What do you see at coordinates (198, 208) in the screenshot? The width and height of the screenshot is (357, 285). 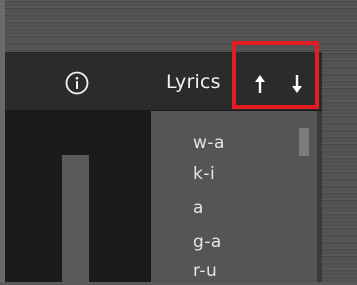 I see `list-item: a` at bounding box center [198, 208].